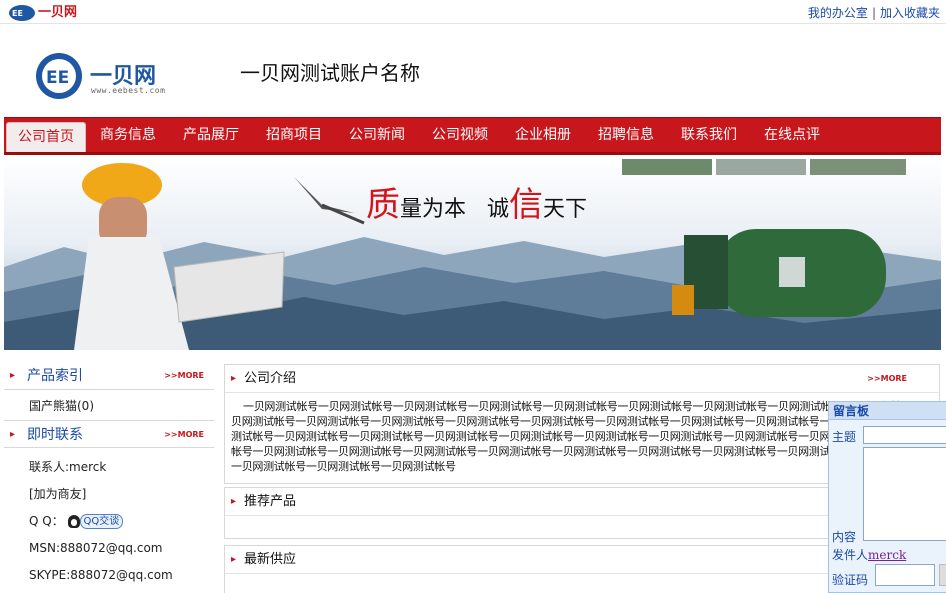  Describe the element at coordinates (526, 205) in the screenshot. I see `slogan-char-trust: 信` at that location.